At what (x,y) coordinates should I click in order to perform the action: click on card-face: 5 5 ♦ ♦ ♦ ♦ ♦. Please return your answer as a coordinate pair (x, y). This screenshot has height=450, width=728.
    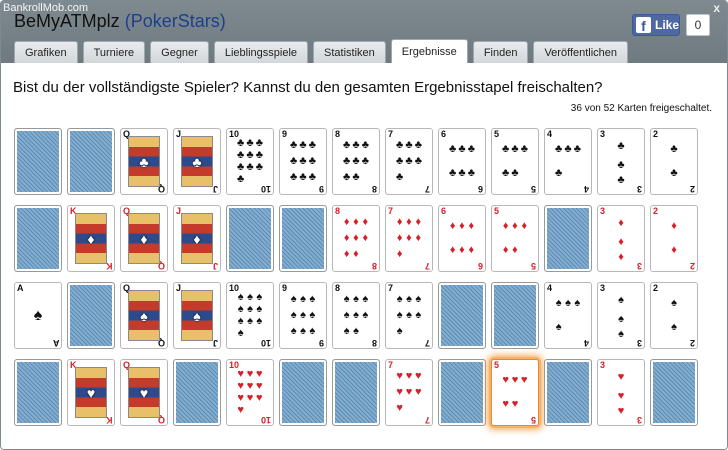
    Looking at the image, I should click on (515, 238).